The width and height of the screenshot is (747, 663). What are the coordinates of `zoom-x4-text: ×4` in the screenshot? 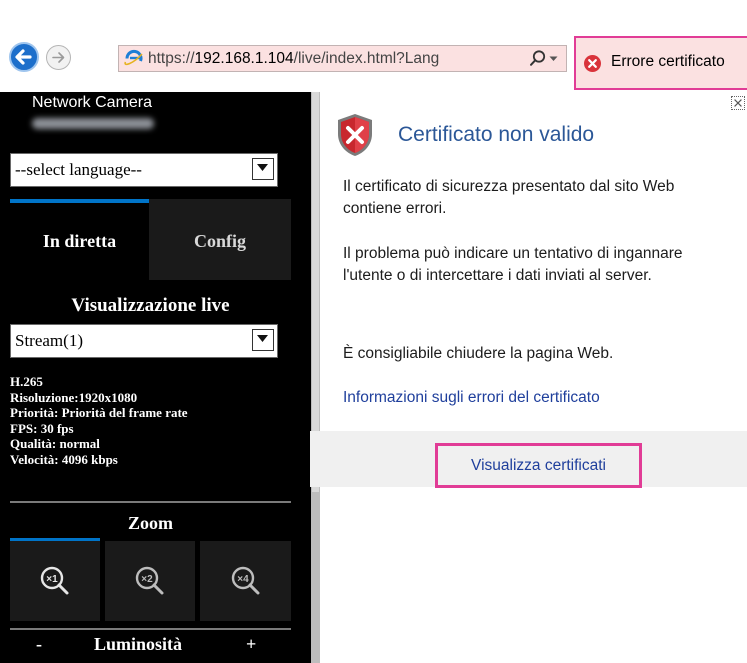 It's located at (243, 579).